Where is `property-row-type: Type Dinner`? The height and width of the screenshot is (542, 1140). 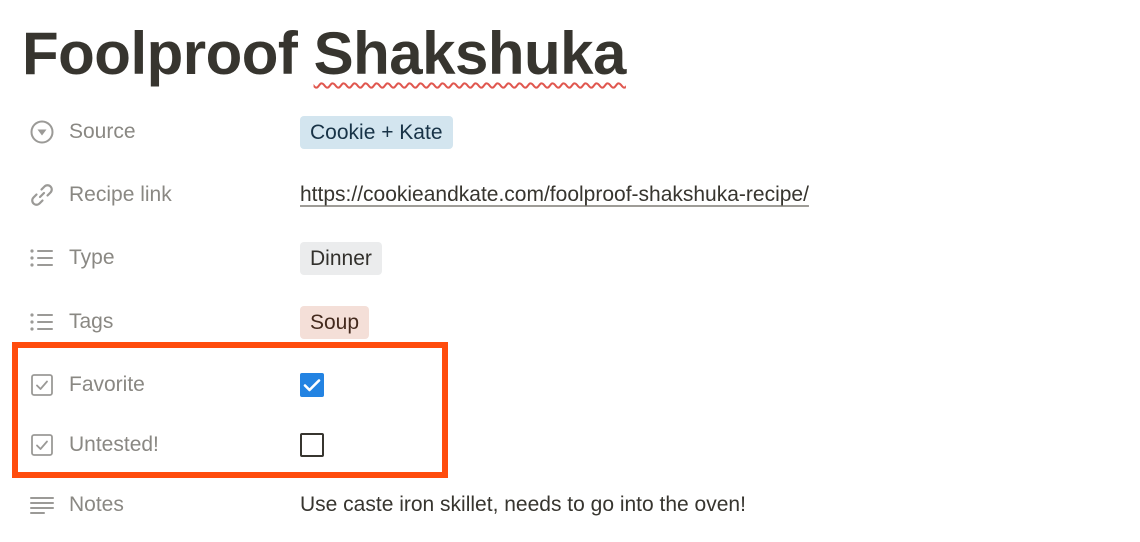 property-row-type: Type Dinner is located at coordinates (570, 258).